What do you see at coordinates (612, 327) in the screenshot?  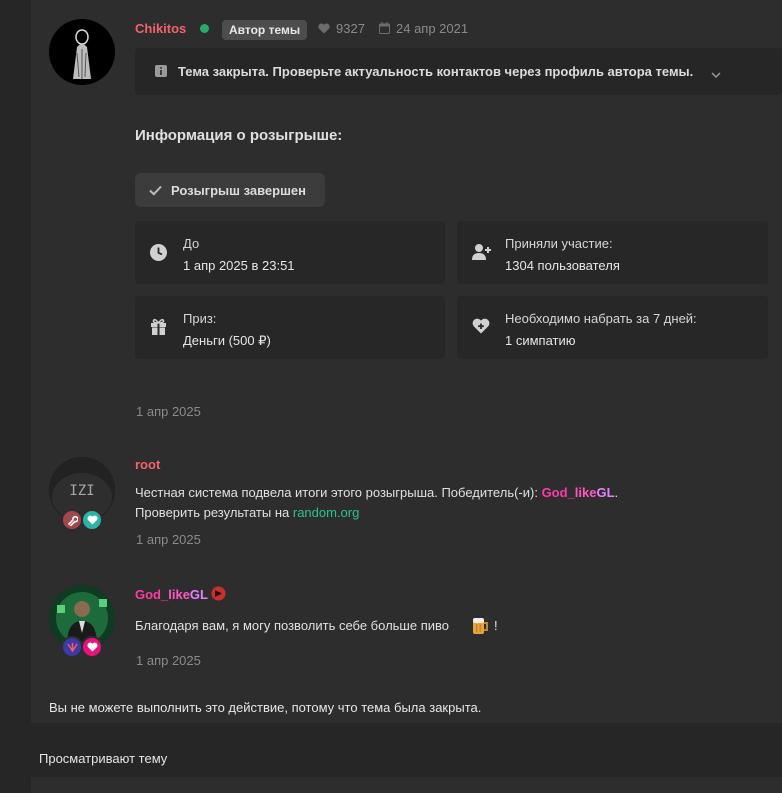 I see `requirement-card` at bounding box center [612, 327].